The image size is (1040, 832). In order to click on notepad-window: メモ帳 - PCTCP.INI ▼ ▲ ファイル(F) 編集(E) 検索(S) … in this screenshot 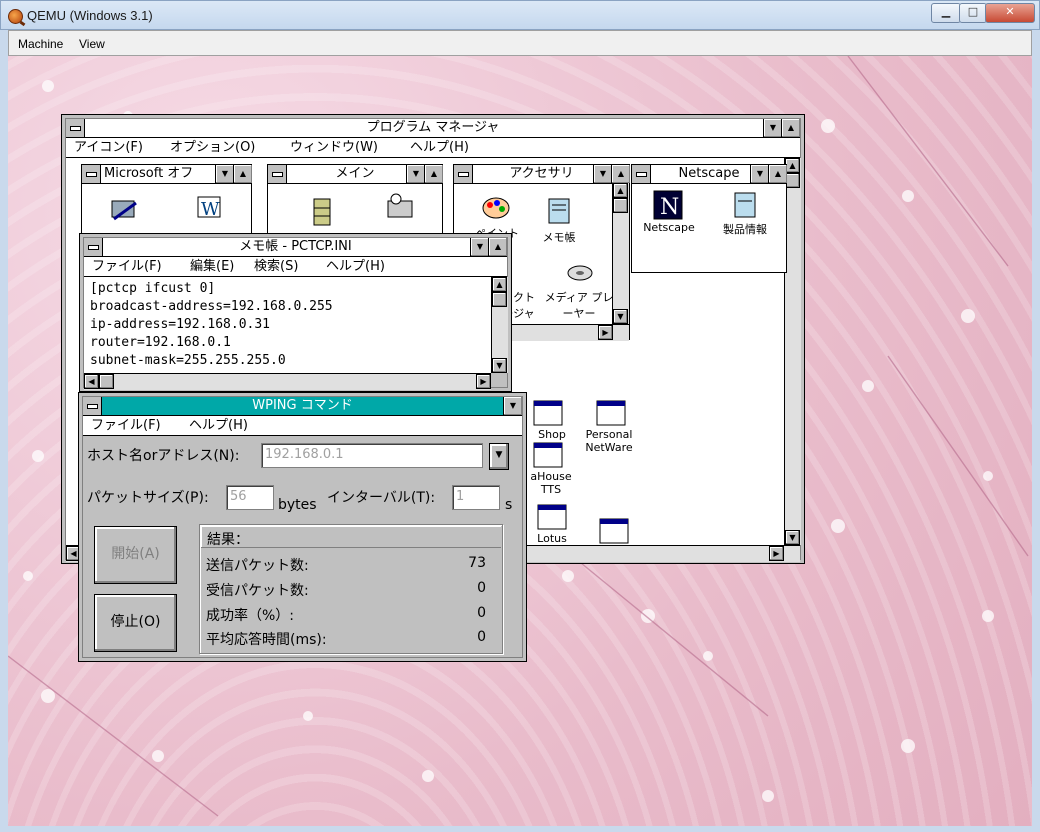, I will do `click(295, 312)`.